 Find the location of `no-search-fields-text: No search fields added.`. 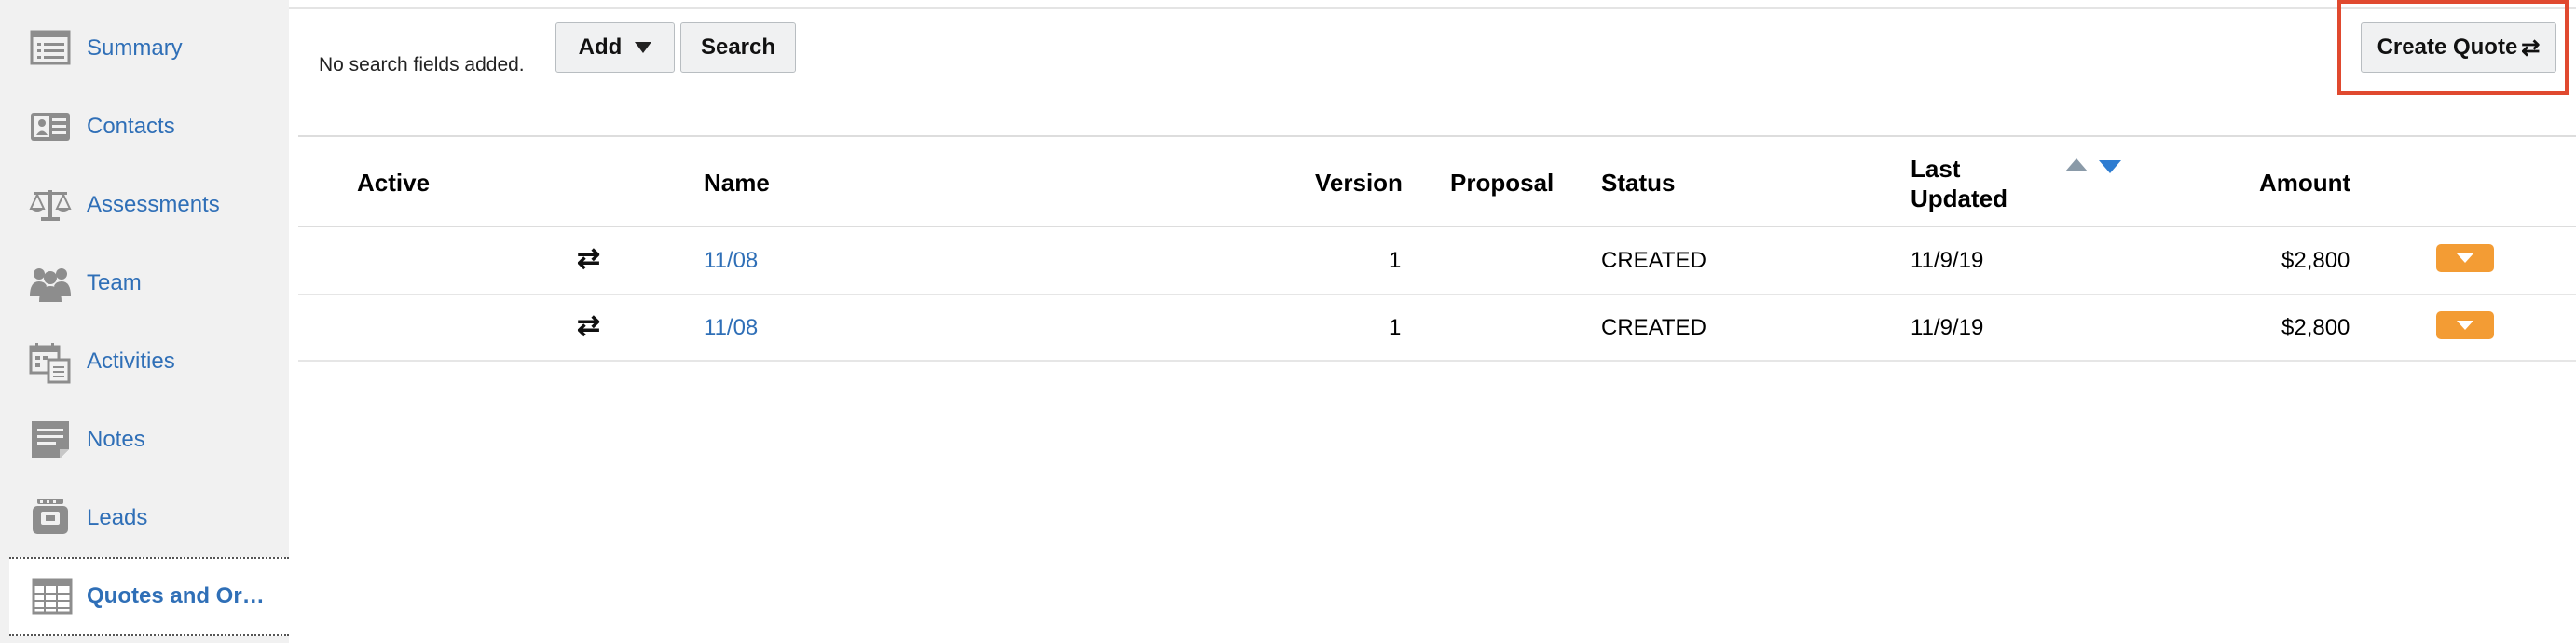

no-search-fields-text: No search fields added. is located at coordinates (422, 64).